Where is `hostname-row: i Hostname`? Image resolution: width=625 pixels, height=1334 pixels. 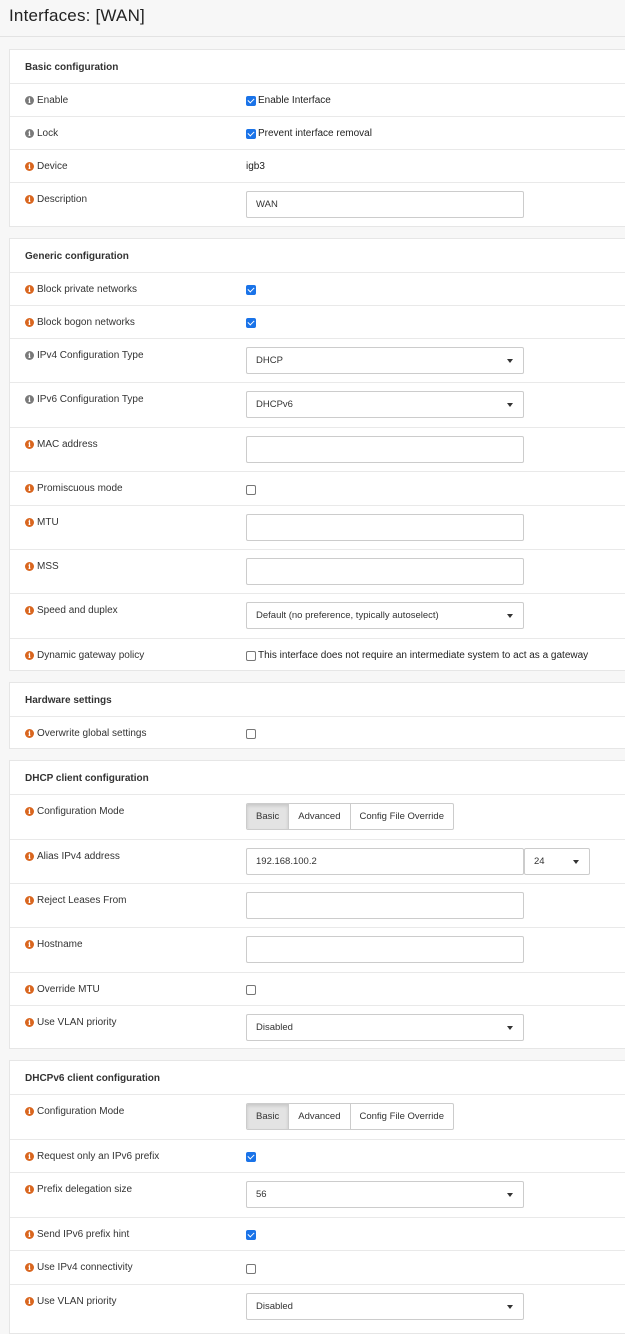 hostname-row: i Hostname is located at coordinates (317, 949).